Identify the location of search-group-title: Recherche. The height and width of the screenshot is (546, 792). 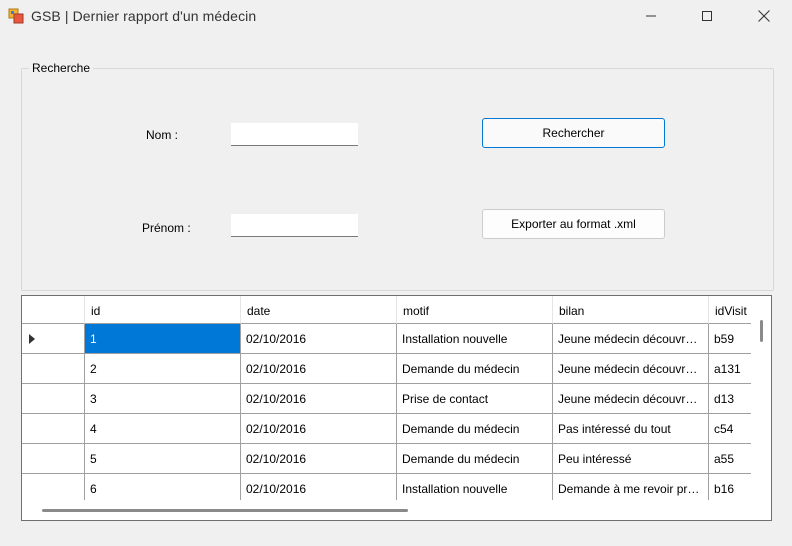
(61, 68).